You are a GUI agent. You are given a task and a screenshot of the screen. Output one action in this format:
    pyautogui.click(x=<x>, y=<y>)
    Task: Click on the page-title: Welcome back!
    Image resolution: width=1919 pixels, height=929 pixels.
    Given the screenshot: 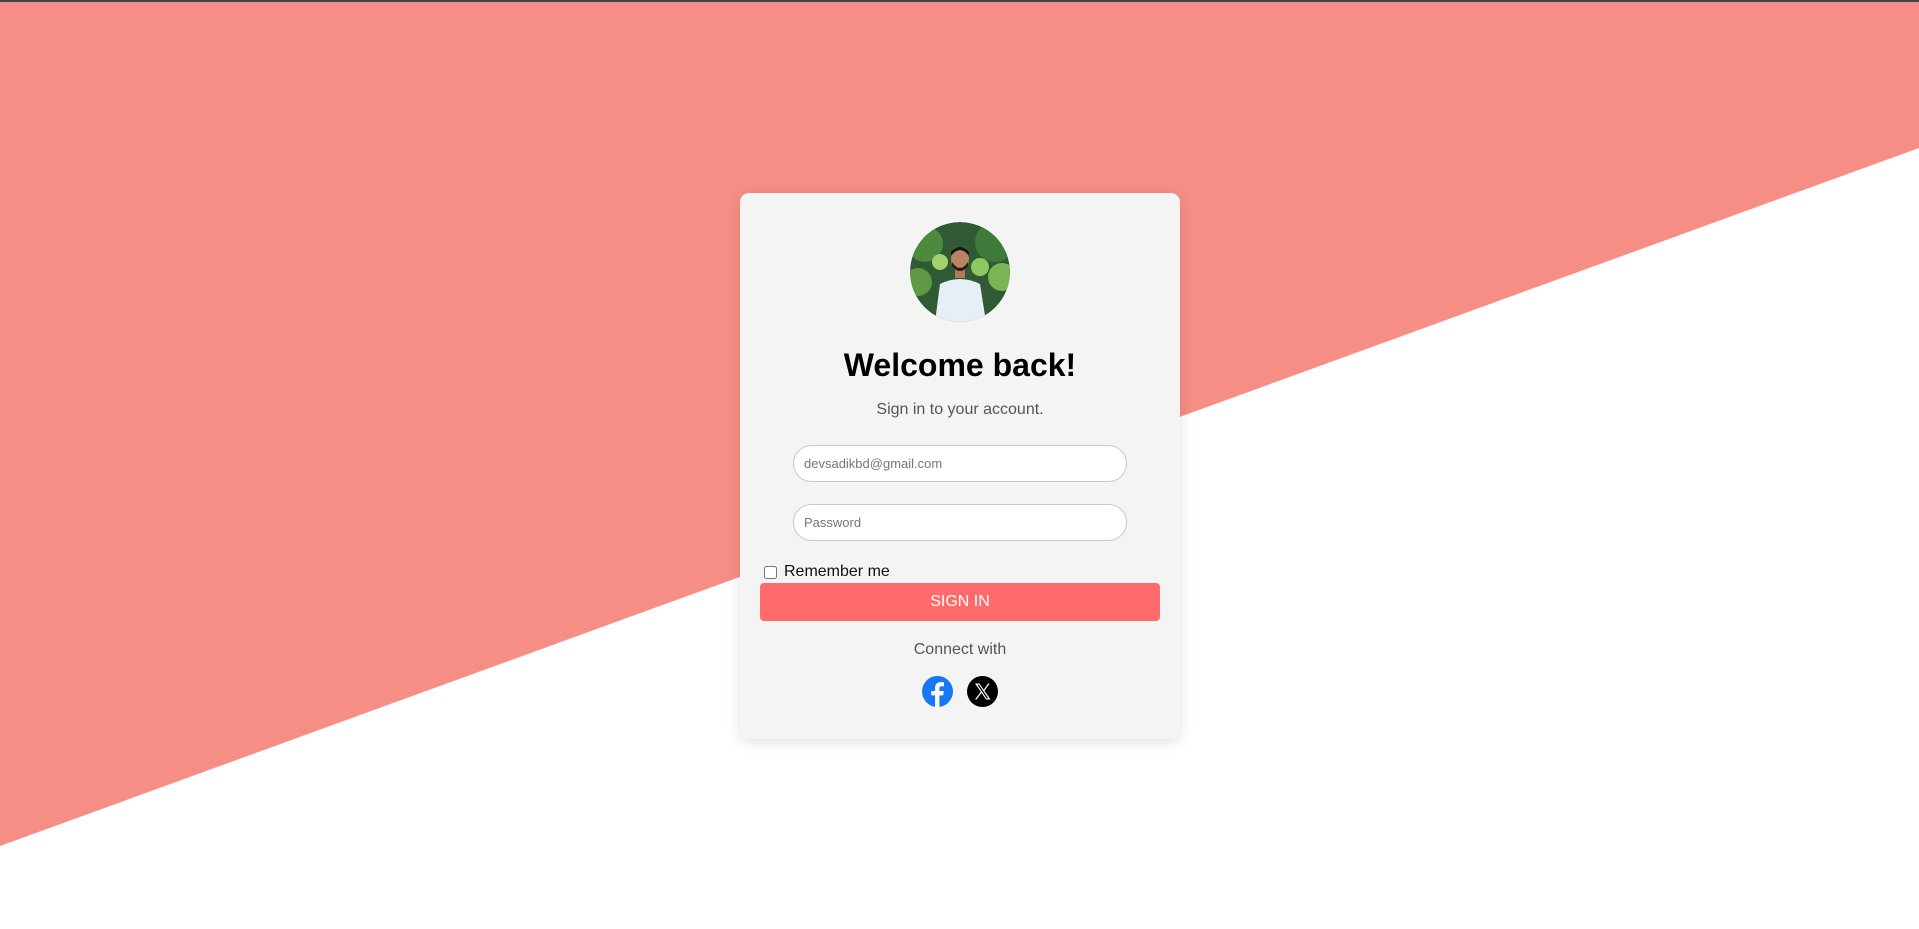 What is the action you would take?
    pyautogui.click(x=960, y=365)
    